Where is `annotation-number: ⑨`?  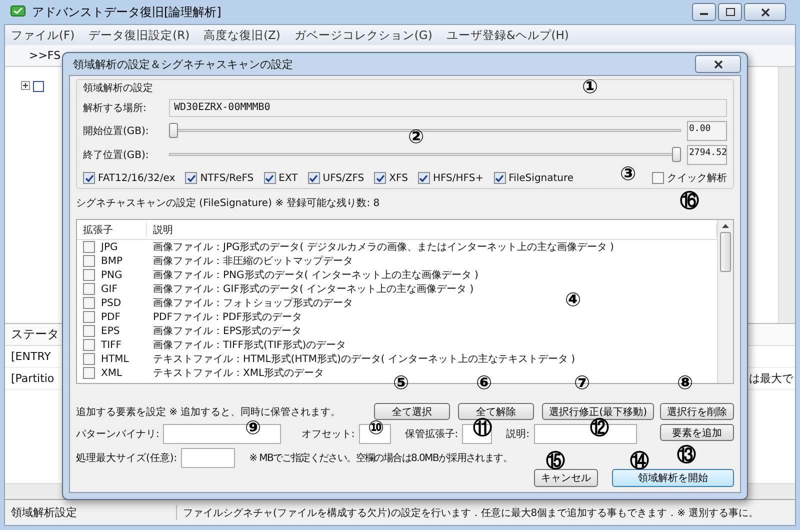 annotation-number: ⑨ is located at coordinates (253, 428).